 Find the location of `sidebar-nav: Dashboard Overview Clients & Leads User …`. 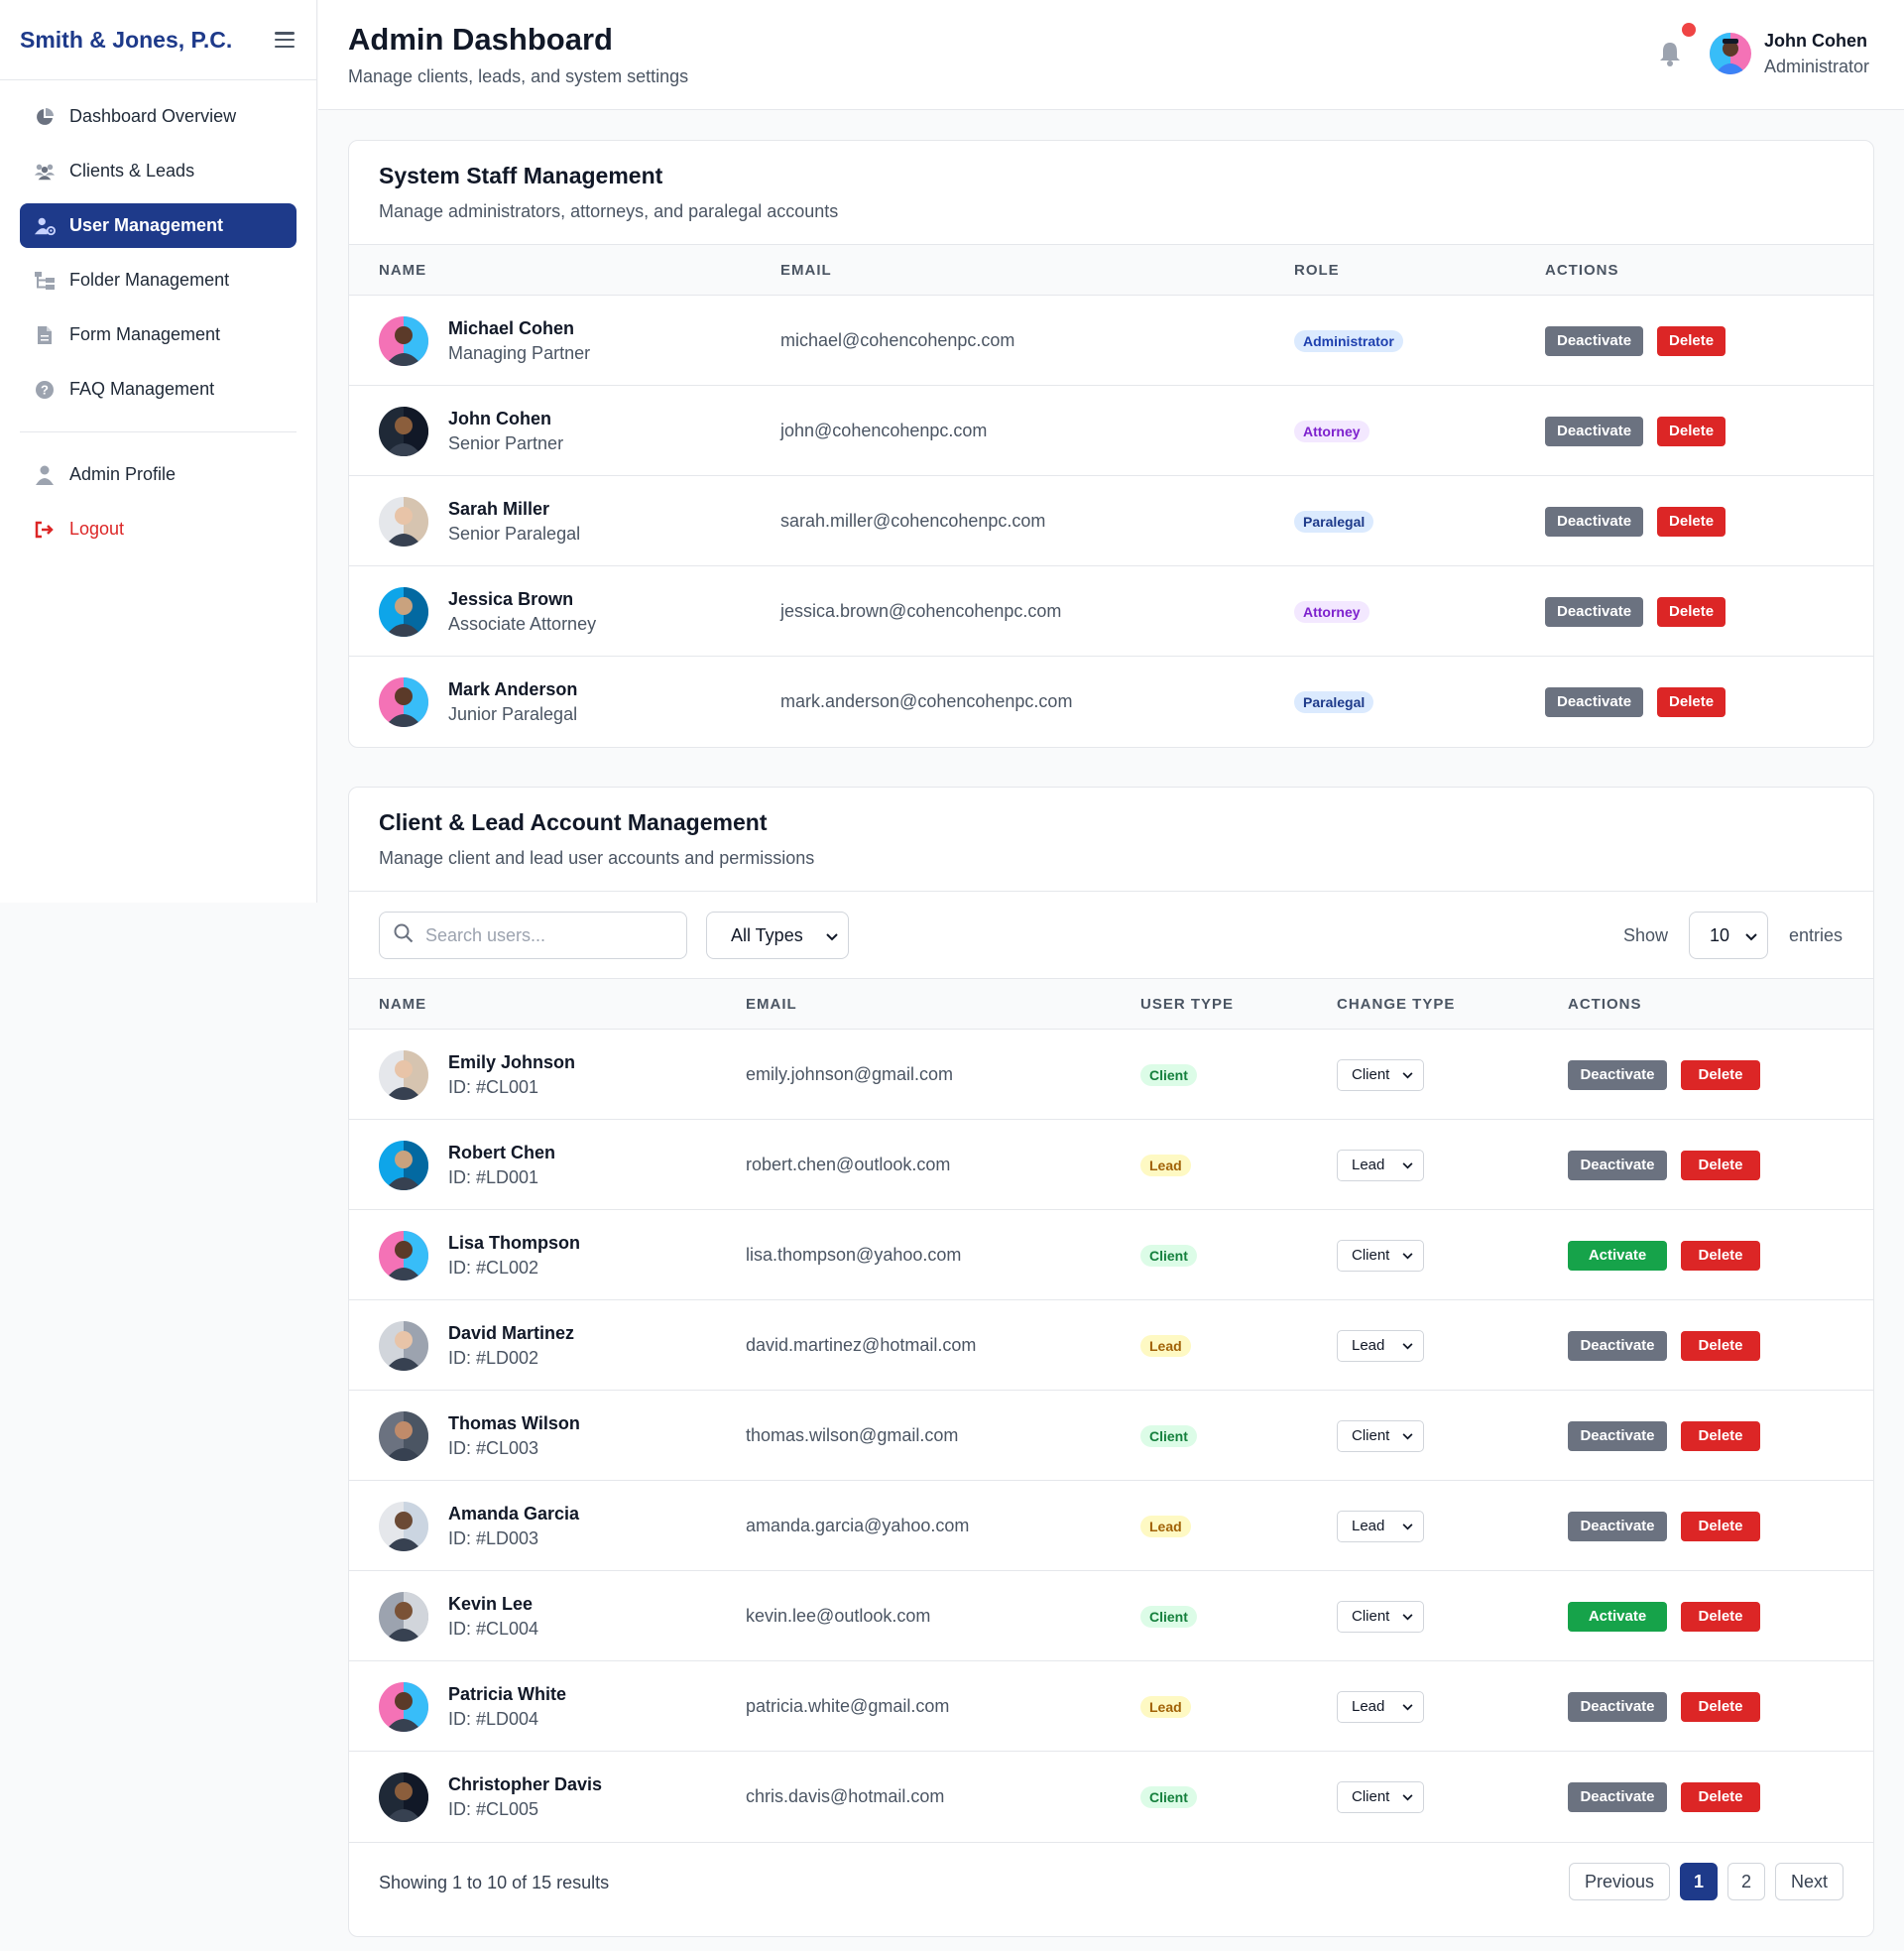

sidebar-nav: Dashboard Overview Clients & Leads User … is located at coordinates (158, 315).